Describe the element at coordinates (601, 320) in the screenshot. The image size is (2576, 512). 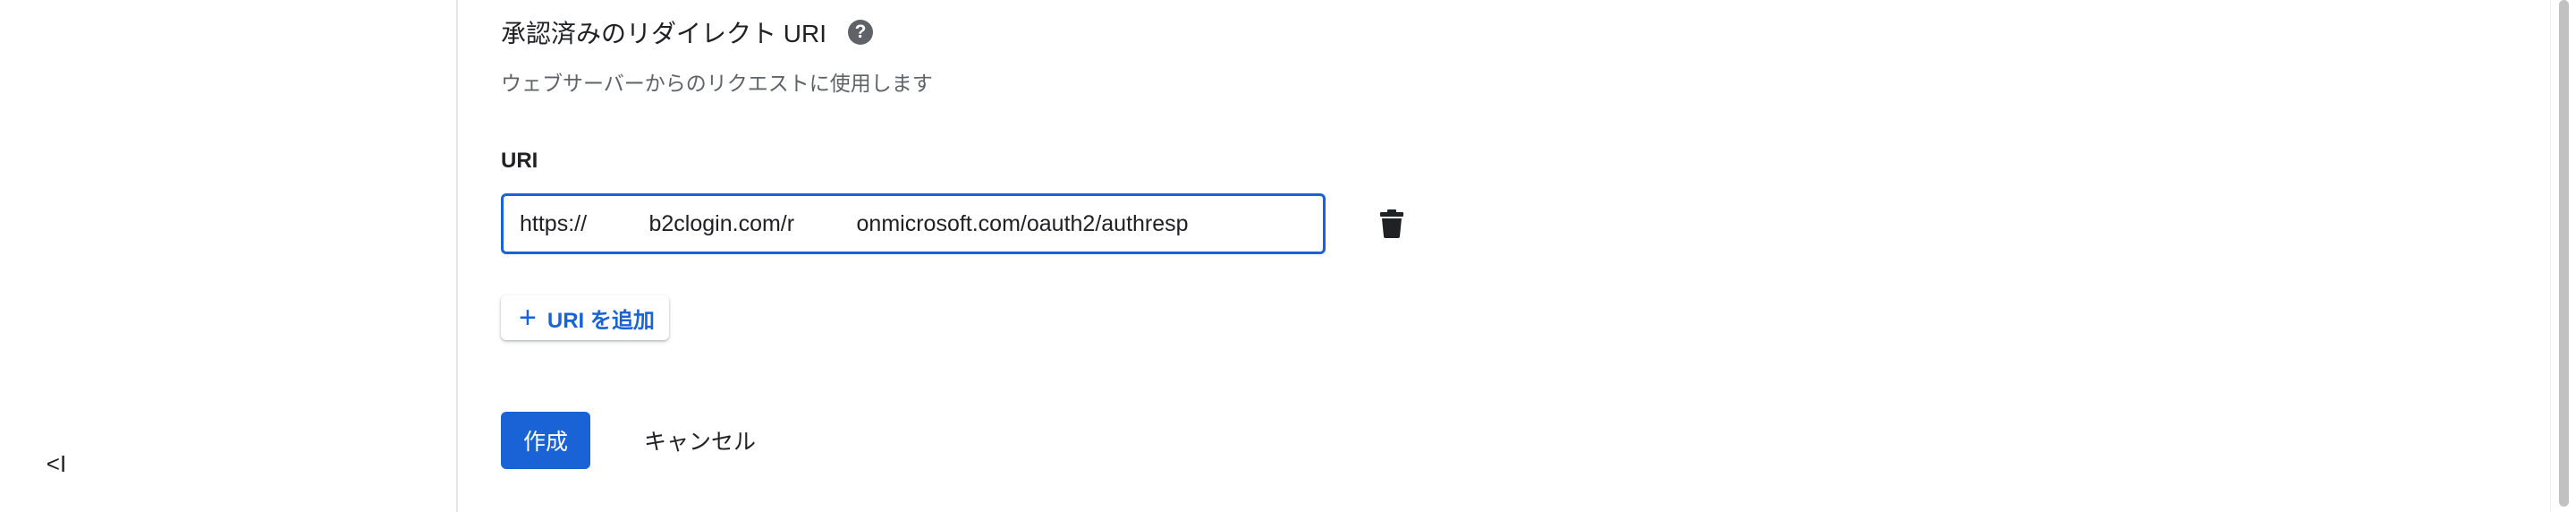
I see `add-uri-label: URI を追加` at that location.